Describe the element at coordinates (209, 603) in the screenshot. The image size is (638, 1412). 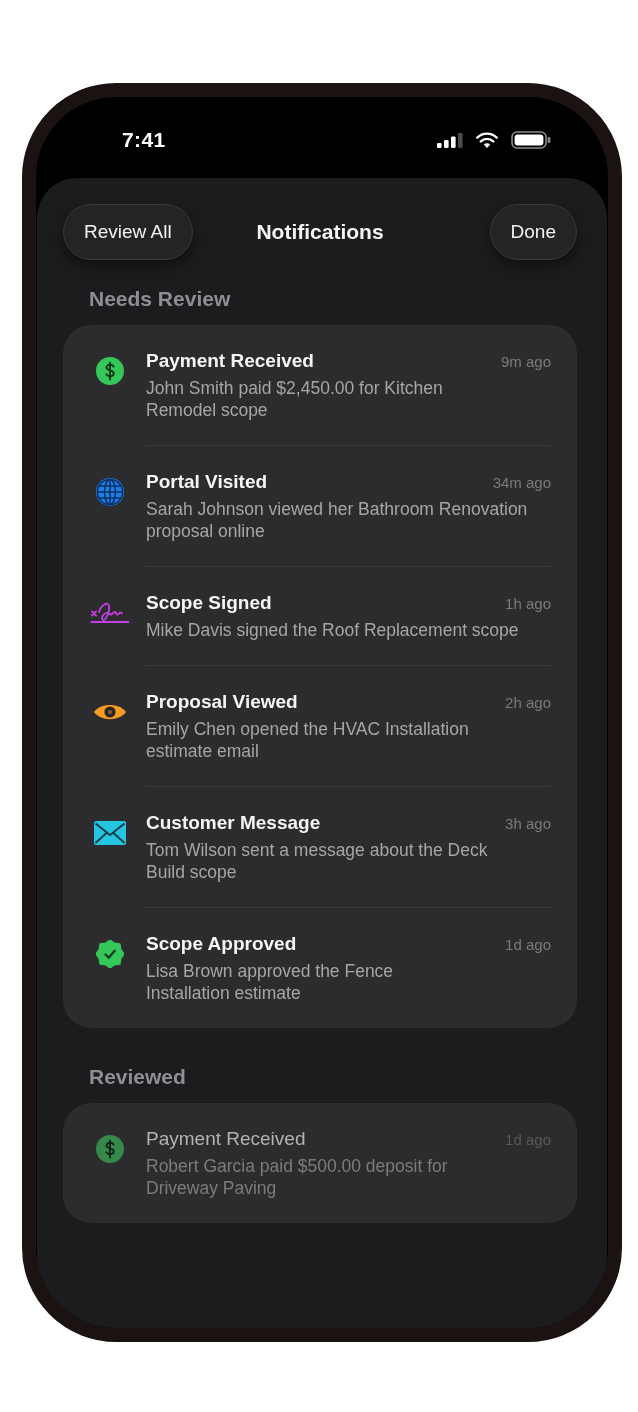
I see `notification-title: Scope Signed` at that location.